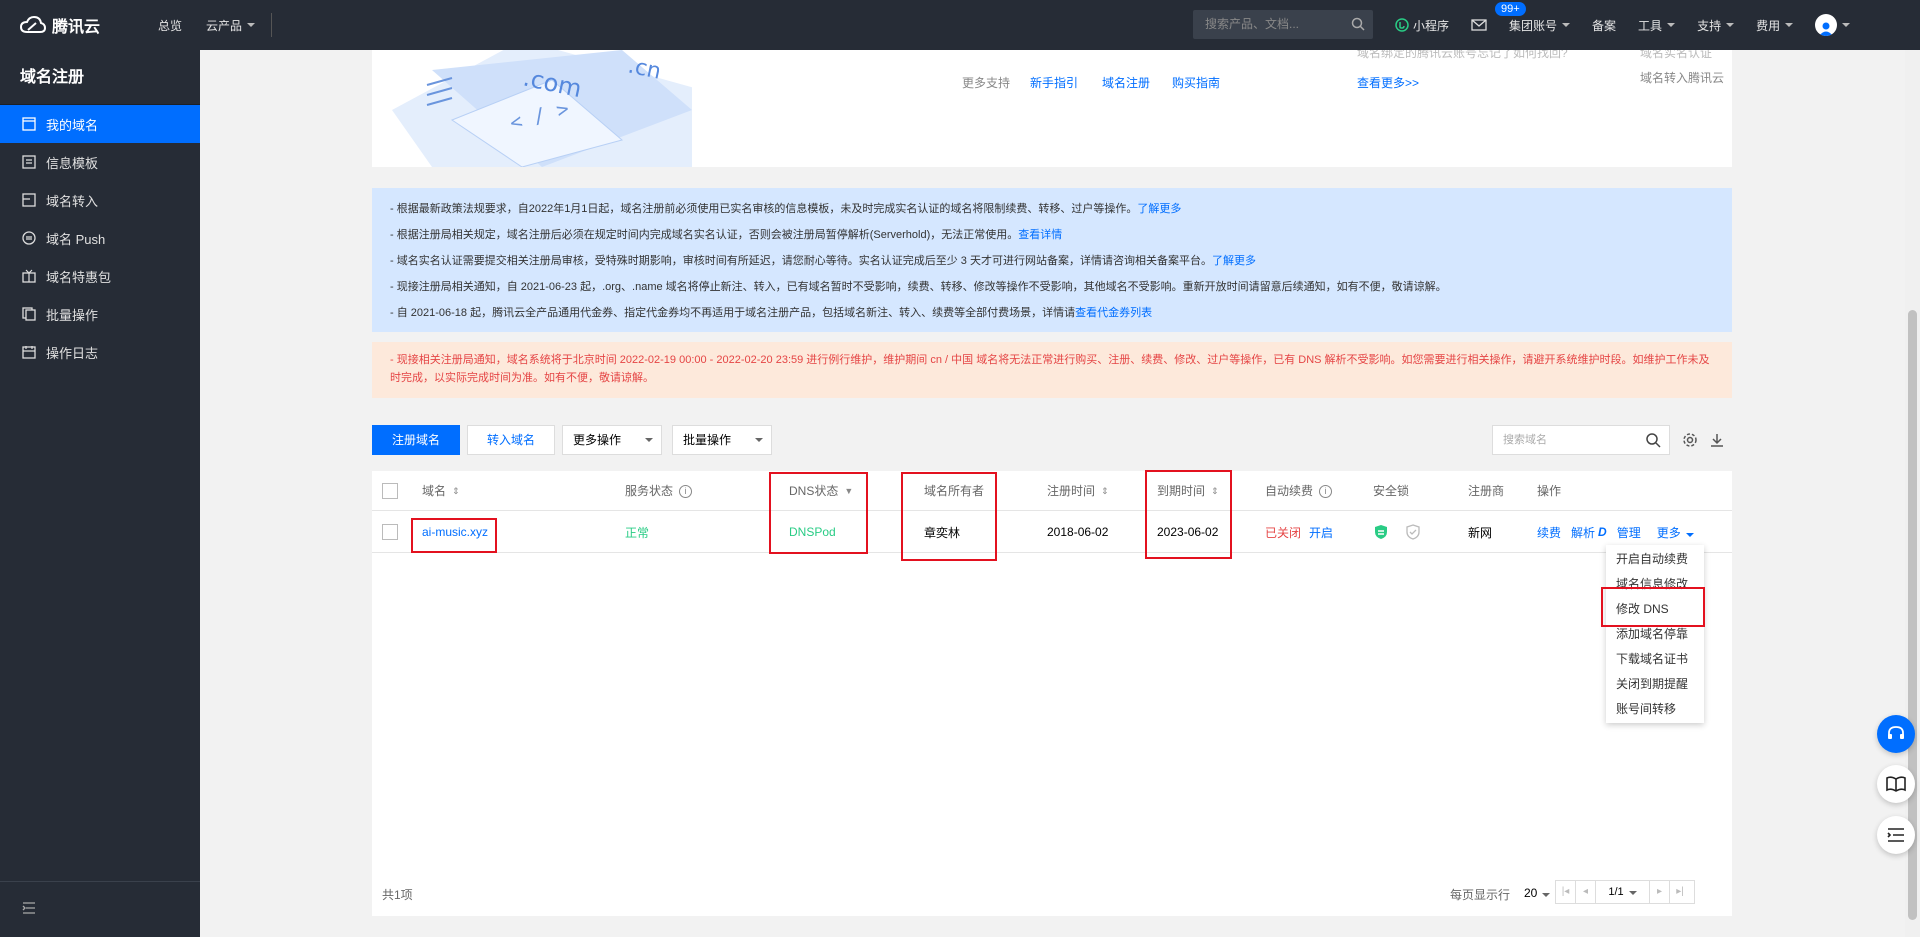 This screenshot has height=937, width=1920. I want to click on mail-count-badge: 99+, so click(1510, 9).